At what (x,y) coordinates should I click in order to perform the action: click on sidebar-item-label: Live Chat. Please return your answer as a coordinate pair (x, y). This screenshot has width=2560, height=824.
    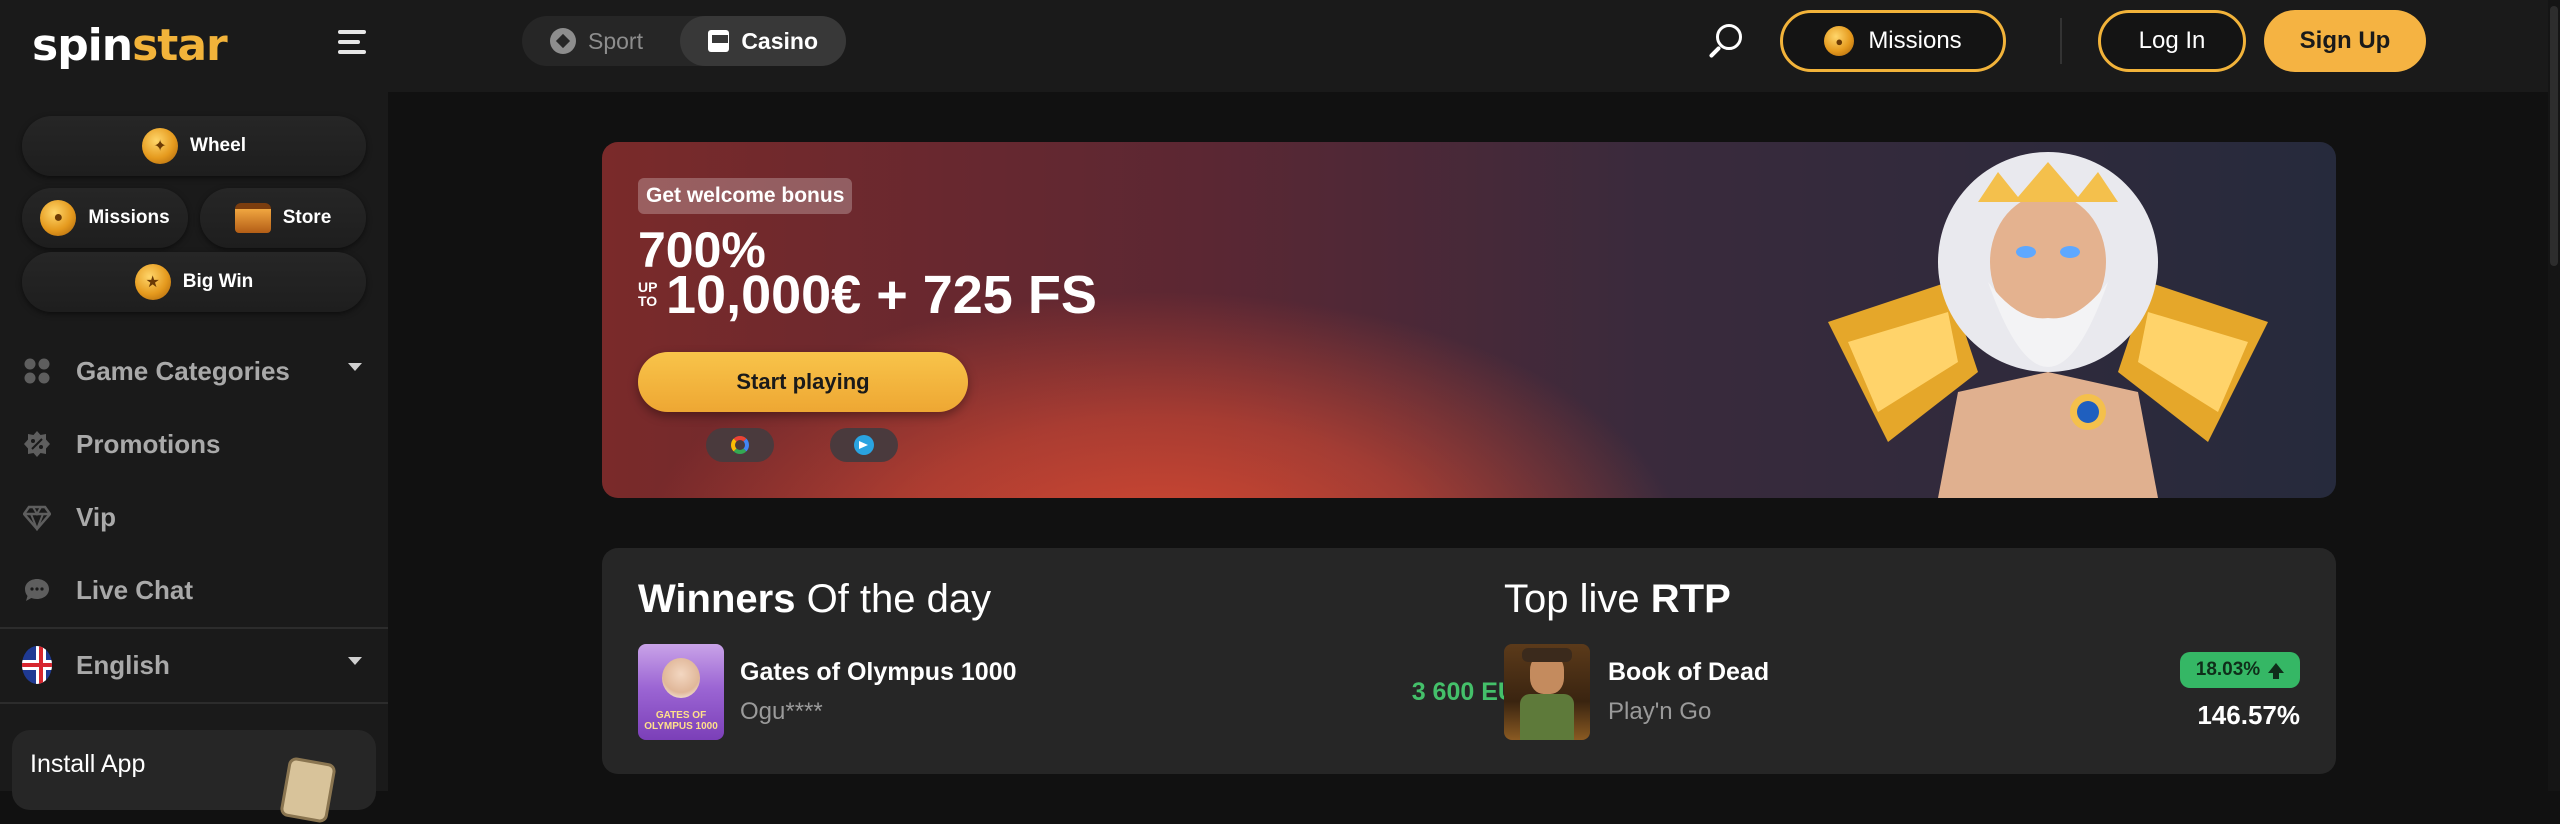
    Looking at the image, I should click on (135, 589).